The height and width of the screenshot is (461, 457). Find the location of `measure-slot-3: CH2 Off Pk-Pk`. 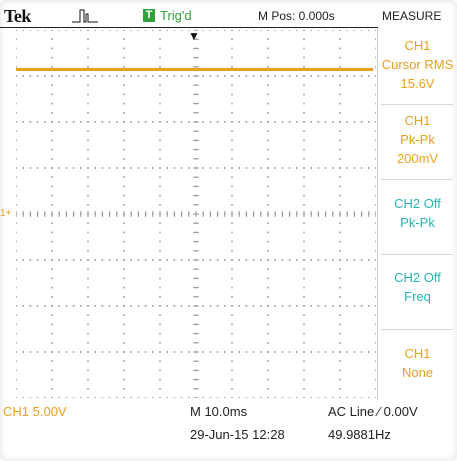

measure-slot-3: CH2 Off Pk-Pk is located at coordinates (417, 213).